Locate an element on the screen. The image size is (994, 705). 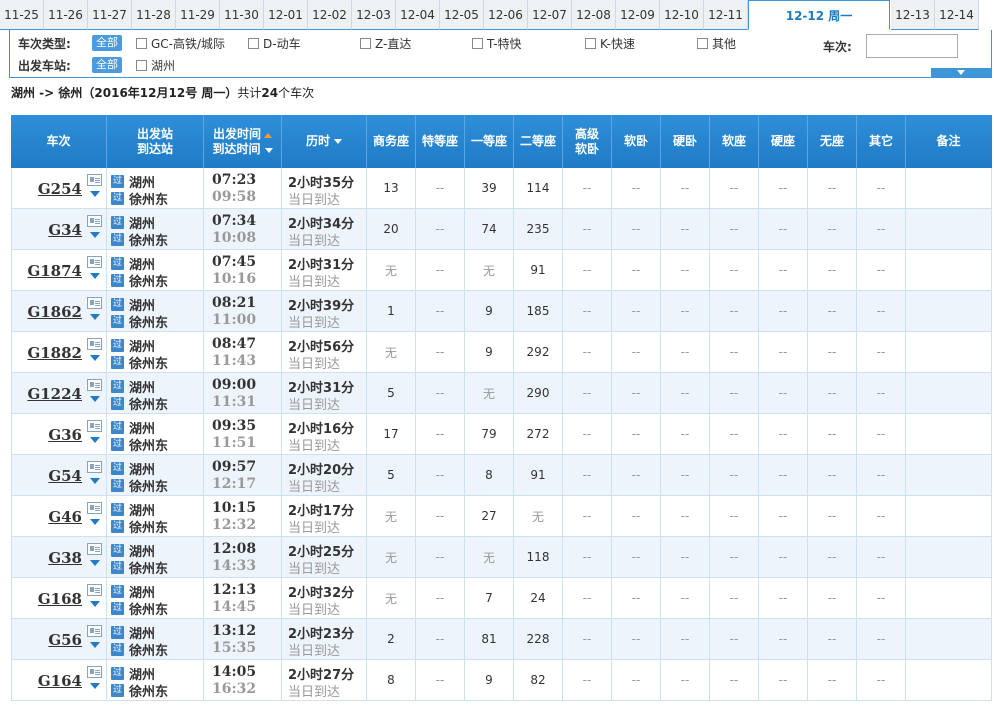
station-option-0: 湖州 is located at coordinates (155, 65).